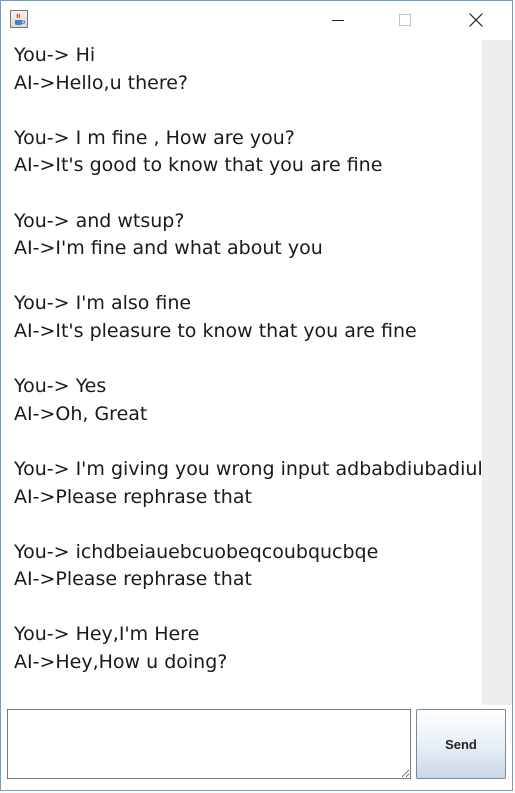  I want to click on send-button: Send, so click(461, 744).